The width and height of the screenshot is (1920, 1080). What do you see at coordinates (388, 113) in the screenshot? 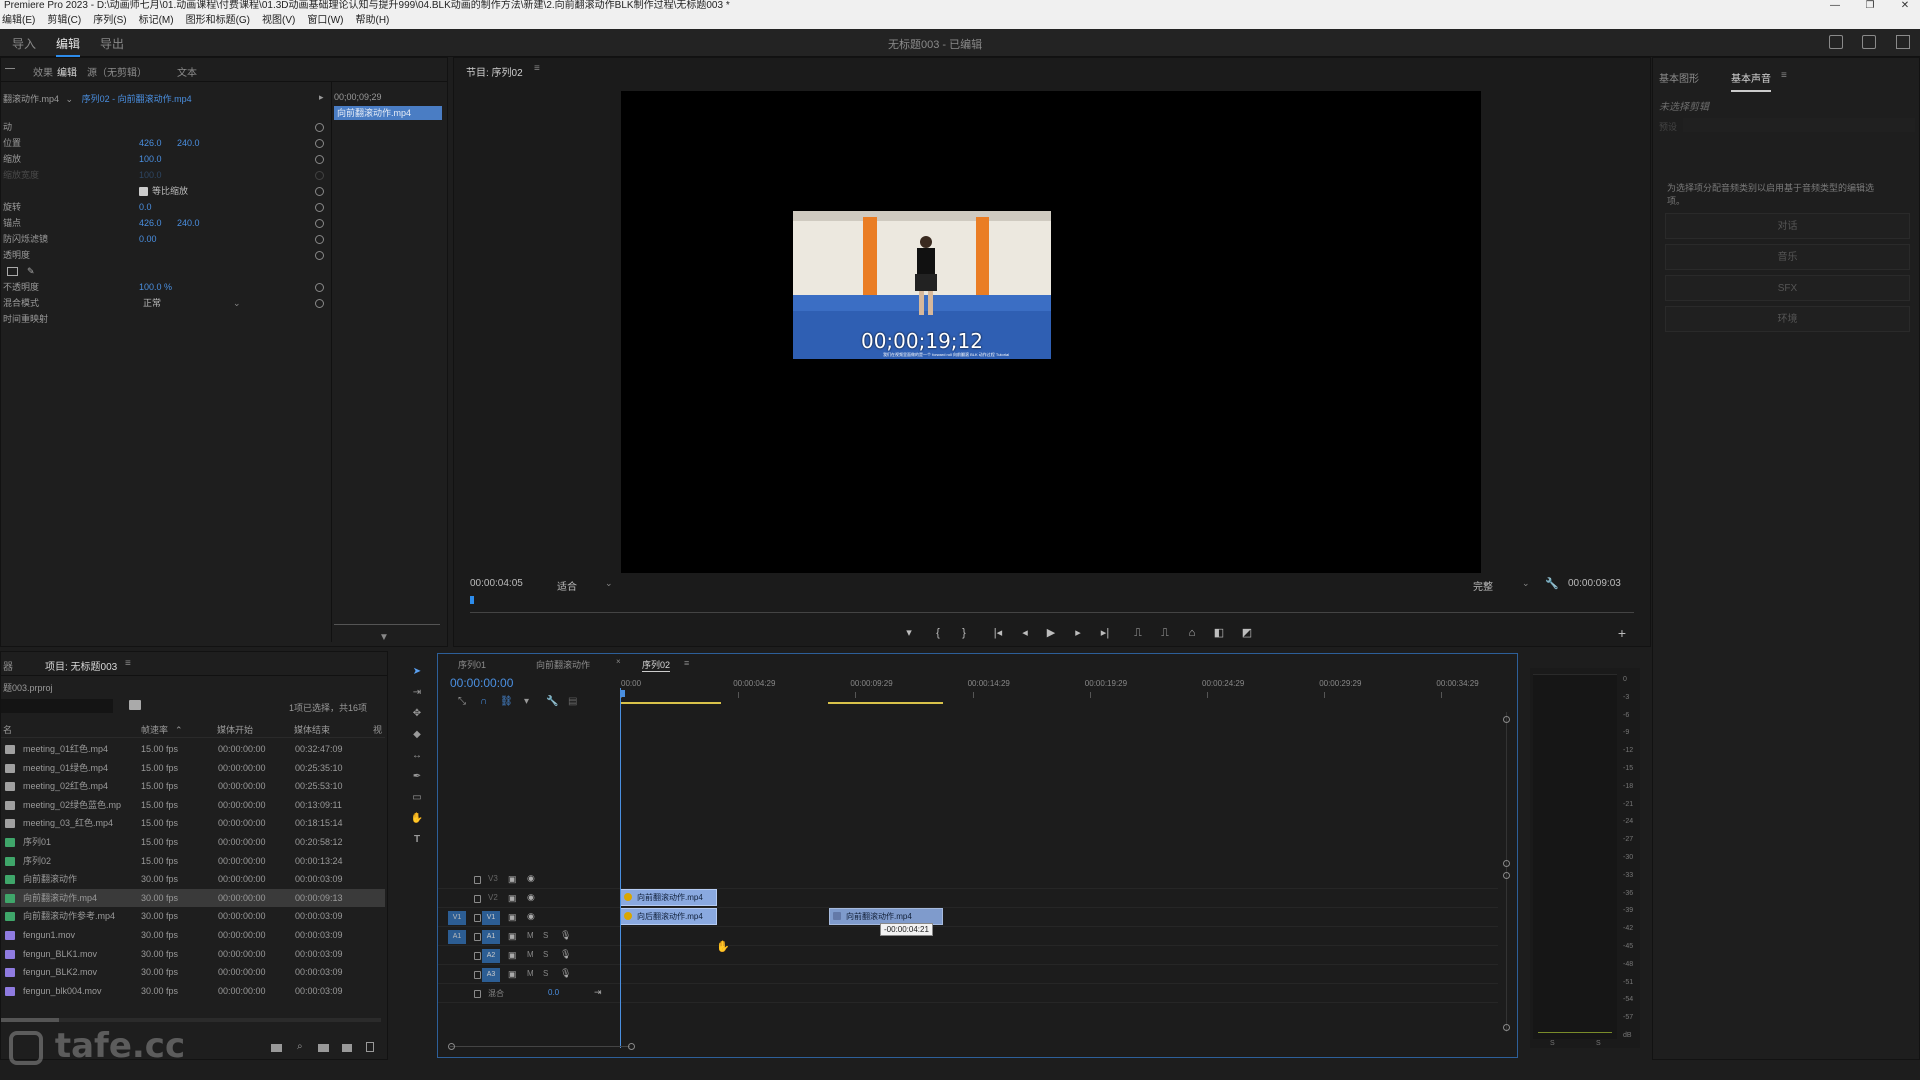
I see `mini-clip: 向前翻滚动作.mp4` at bounding box center [388, 113].